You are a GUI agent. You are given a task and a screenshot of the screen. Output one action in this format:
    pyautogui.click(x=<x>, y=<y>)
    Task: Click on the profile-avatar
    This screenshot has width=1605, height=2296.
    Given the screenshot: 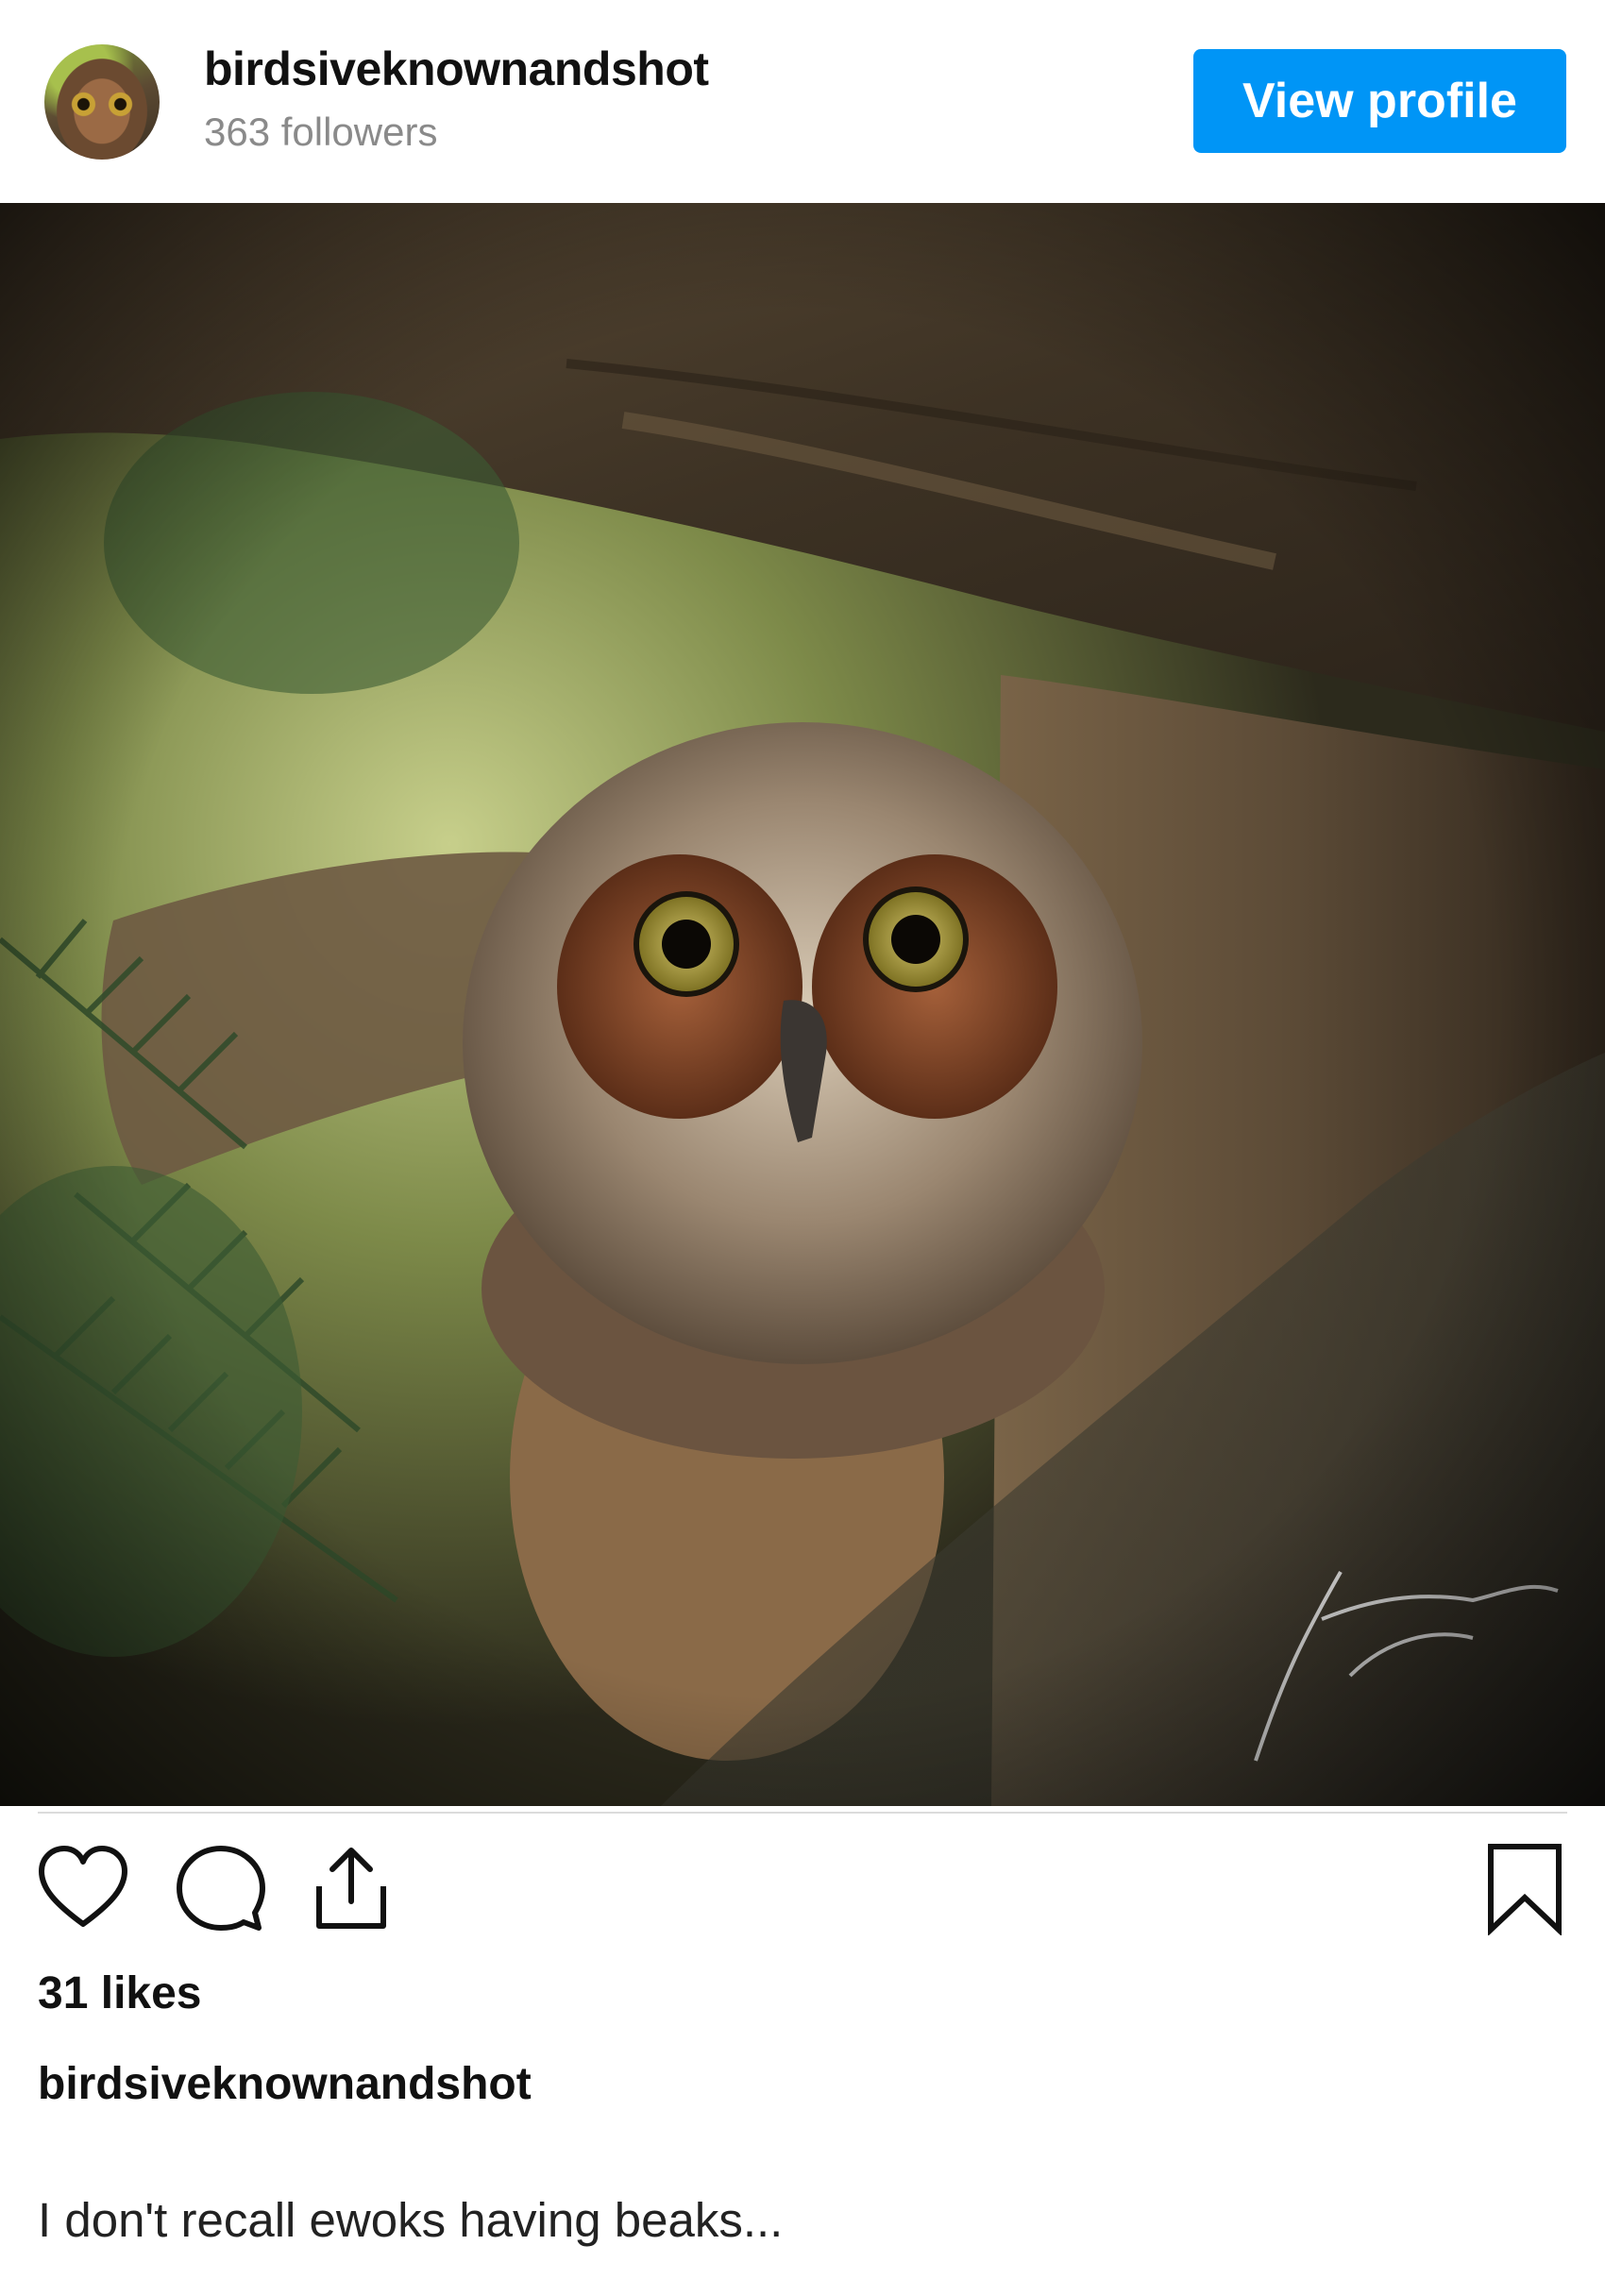 What is the action you would take?
    pyautogui.click(x=102, y=102)
    